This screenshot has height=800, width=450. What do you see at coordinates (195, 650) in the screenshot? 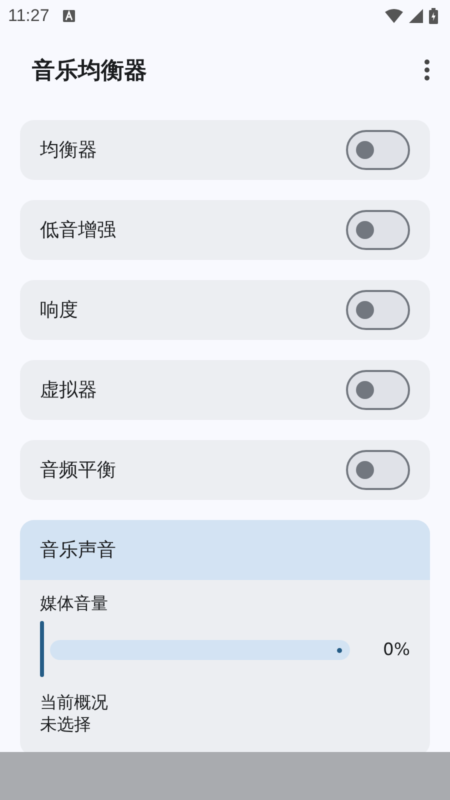
I see `volume-slider` at bounding box center [195, 650].